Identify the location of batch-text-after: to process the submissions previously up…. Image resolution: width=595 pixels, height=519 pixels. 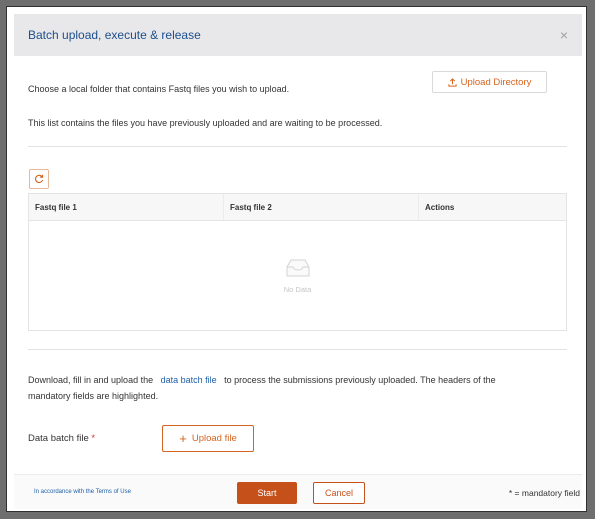
(360, 380).